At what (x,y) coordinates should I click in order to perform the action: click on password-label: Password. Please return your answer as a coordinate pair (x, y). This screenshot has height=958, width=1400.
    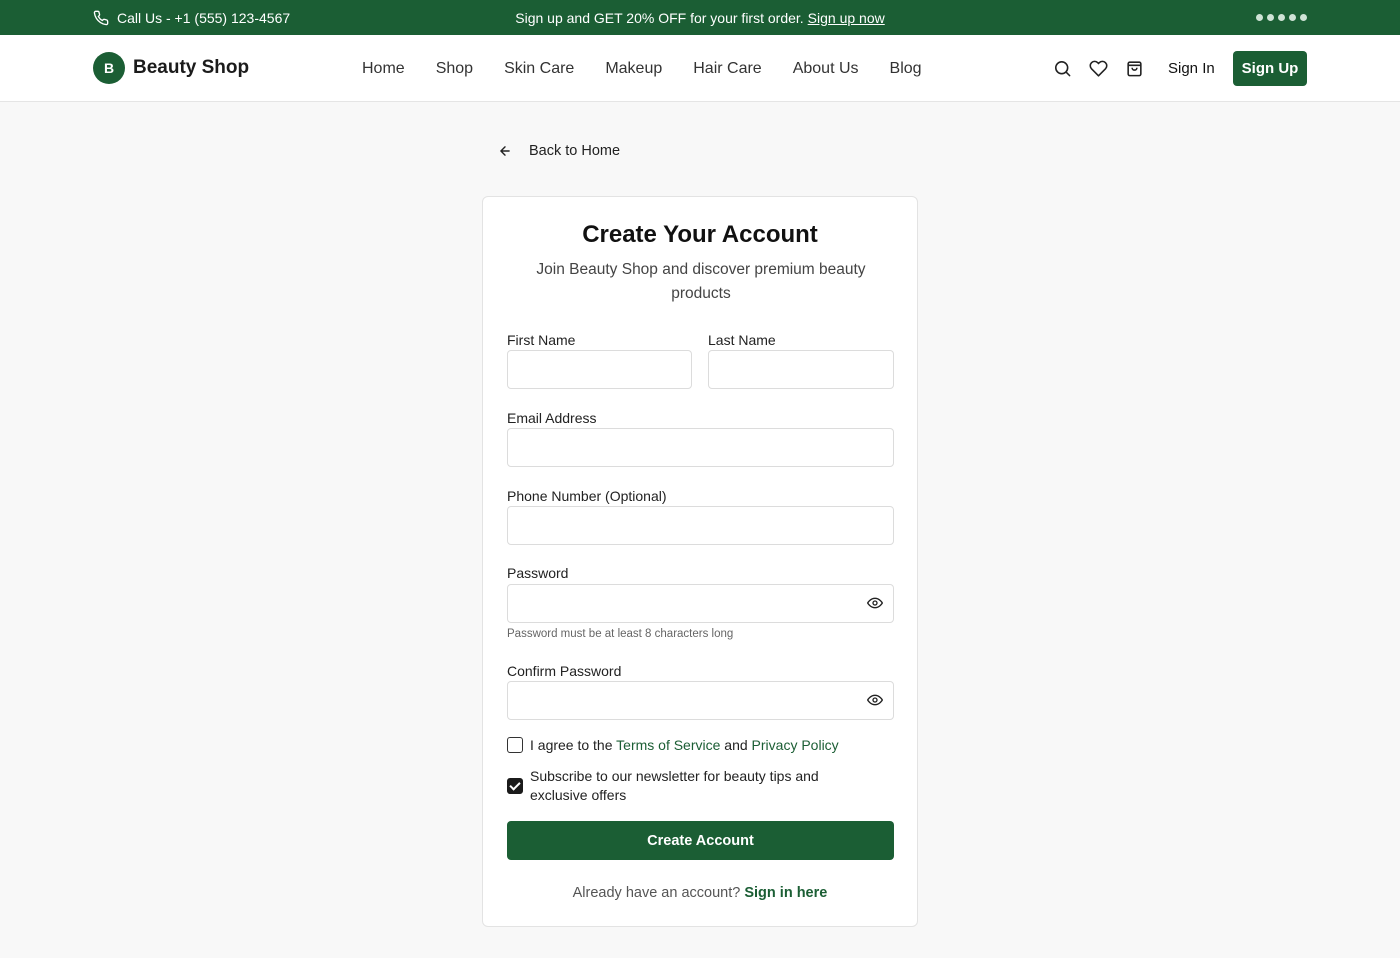
    Looking at the image, I should click on (538, 573).